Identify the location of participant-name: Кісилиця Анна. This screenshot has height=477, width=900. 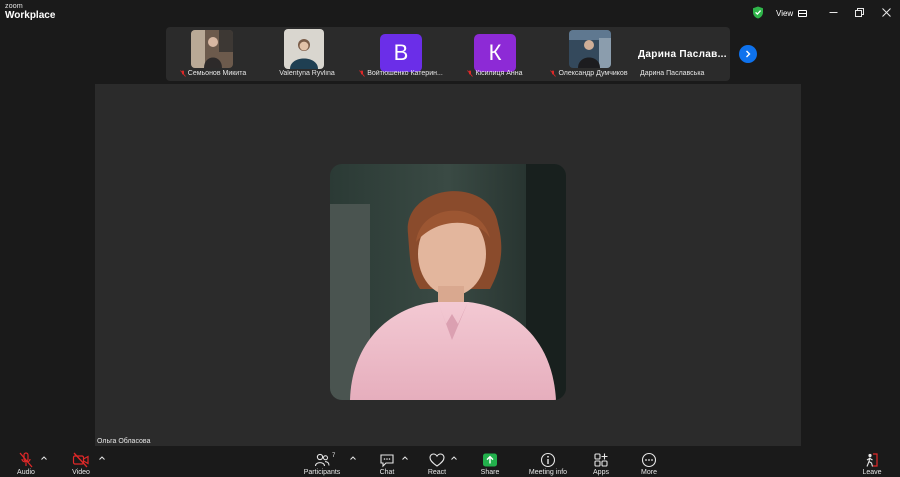
(499, 73).